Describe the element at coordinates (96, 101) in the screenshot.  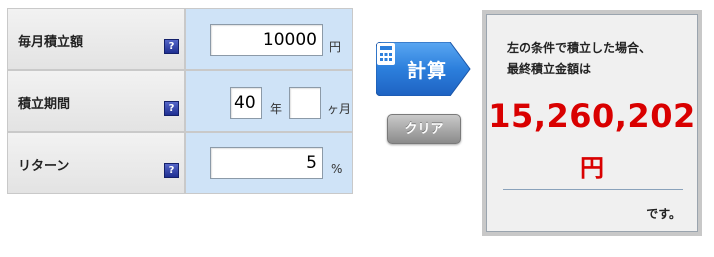
I see `period-label-cell: 積立期間 ?` at that location.